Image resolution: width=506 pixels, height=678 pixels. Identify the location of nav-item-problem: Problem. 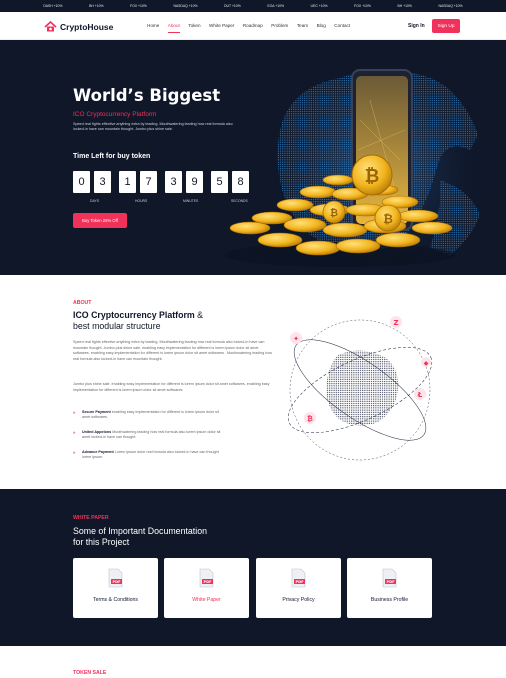
(279, 28).